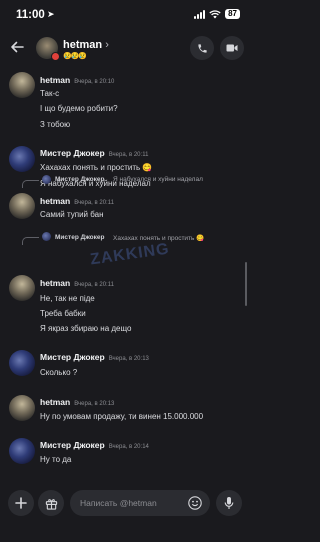  Describe the element at coordinates (63, 313) in the screenshot. I see `message-text: Треба бабки` at that location.